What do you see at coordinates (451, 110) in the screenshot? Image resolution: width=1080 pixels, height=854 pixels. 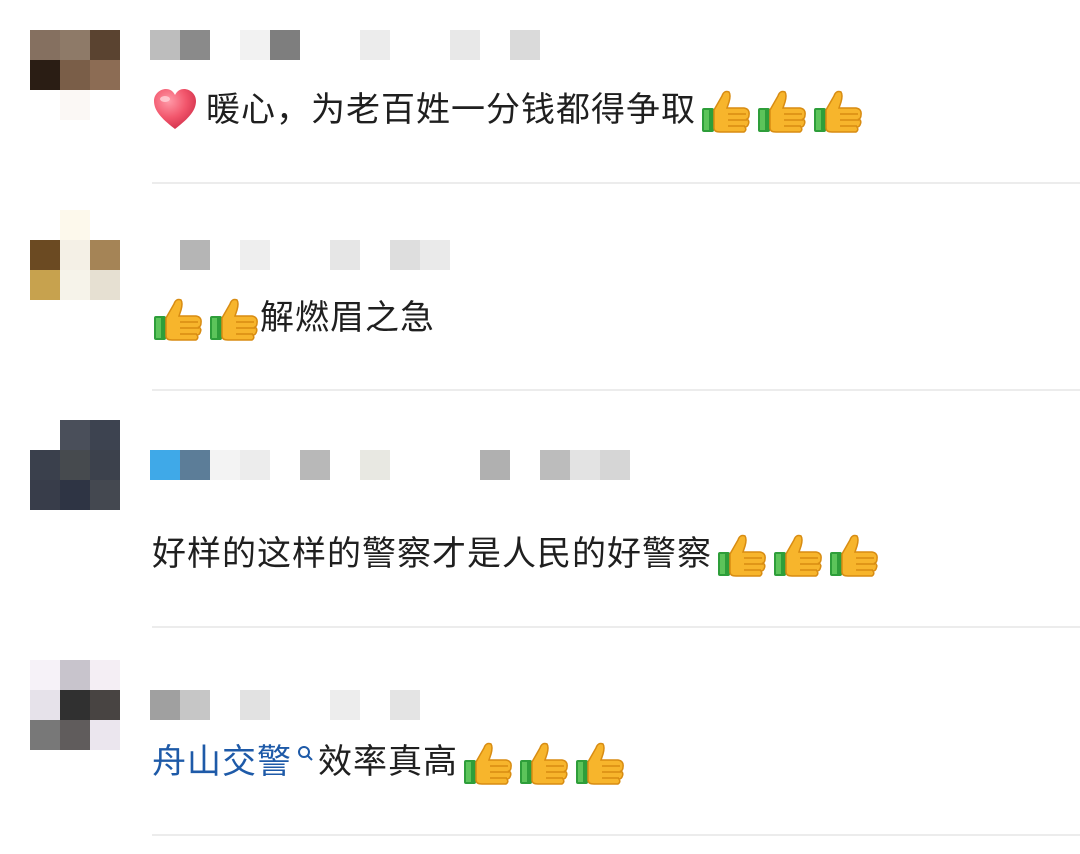 I see `comment-body: 暖心，为老百姓一分钱都得争取` at bounding box center [451, 110].